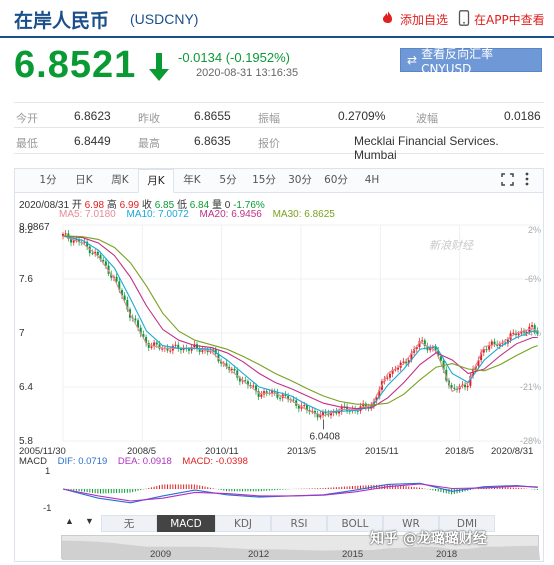 This screenshot has width=554, height=565. What do you see at coordinates (159, 69) in the screenshot?
I see `arrow-down-icon` at bounding box center [159, 69].